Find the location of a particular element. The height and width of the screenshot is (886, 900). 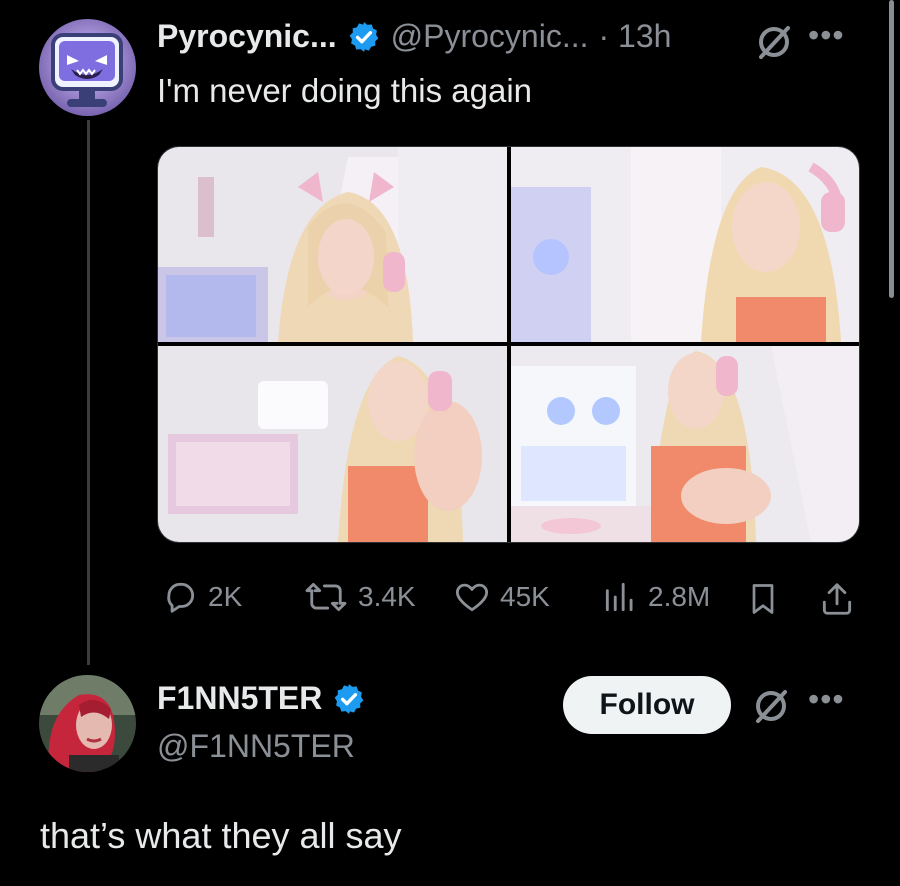

views-count: 2.8M is located at coordinates (679, 596).